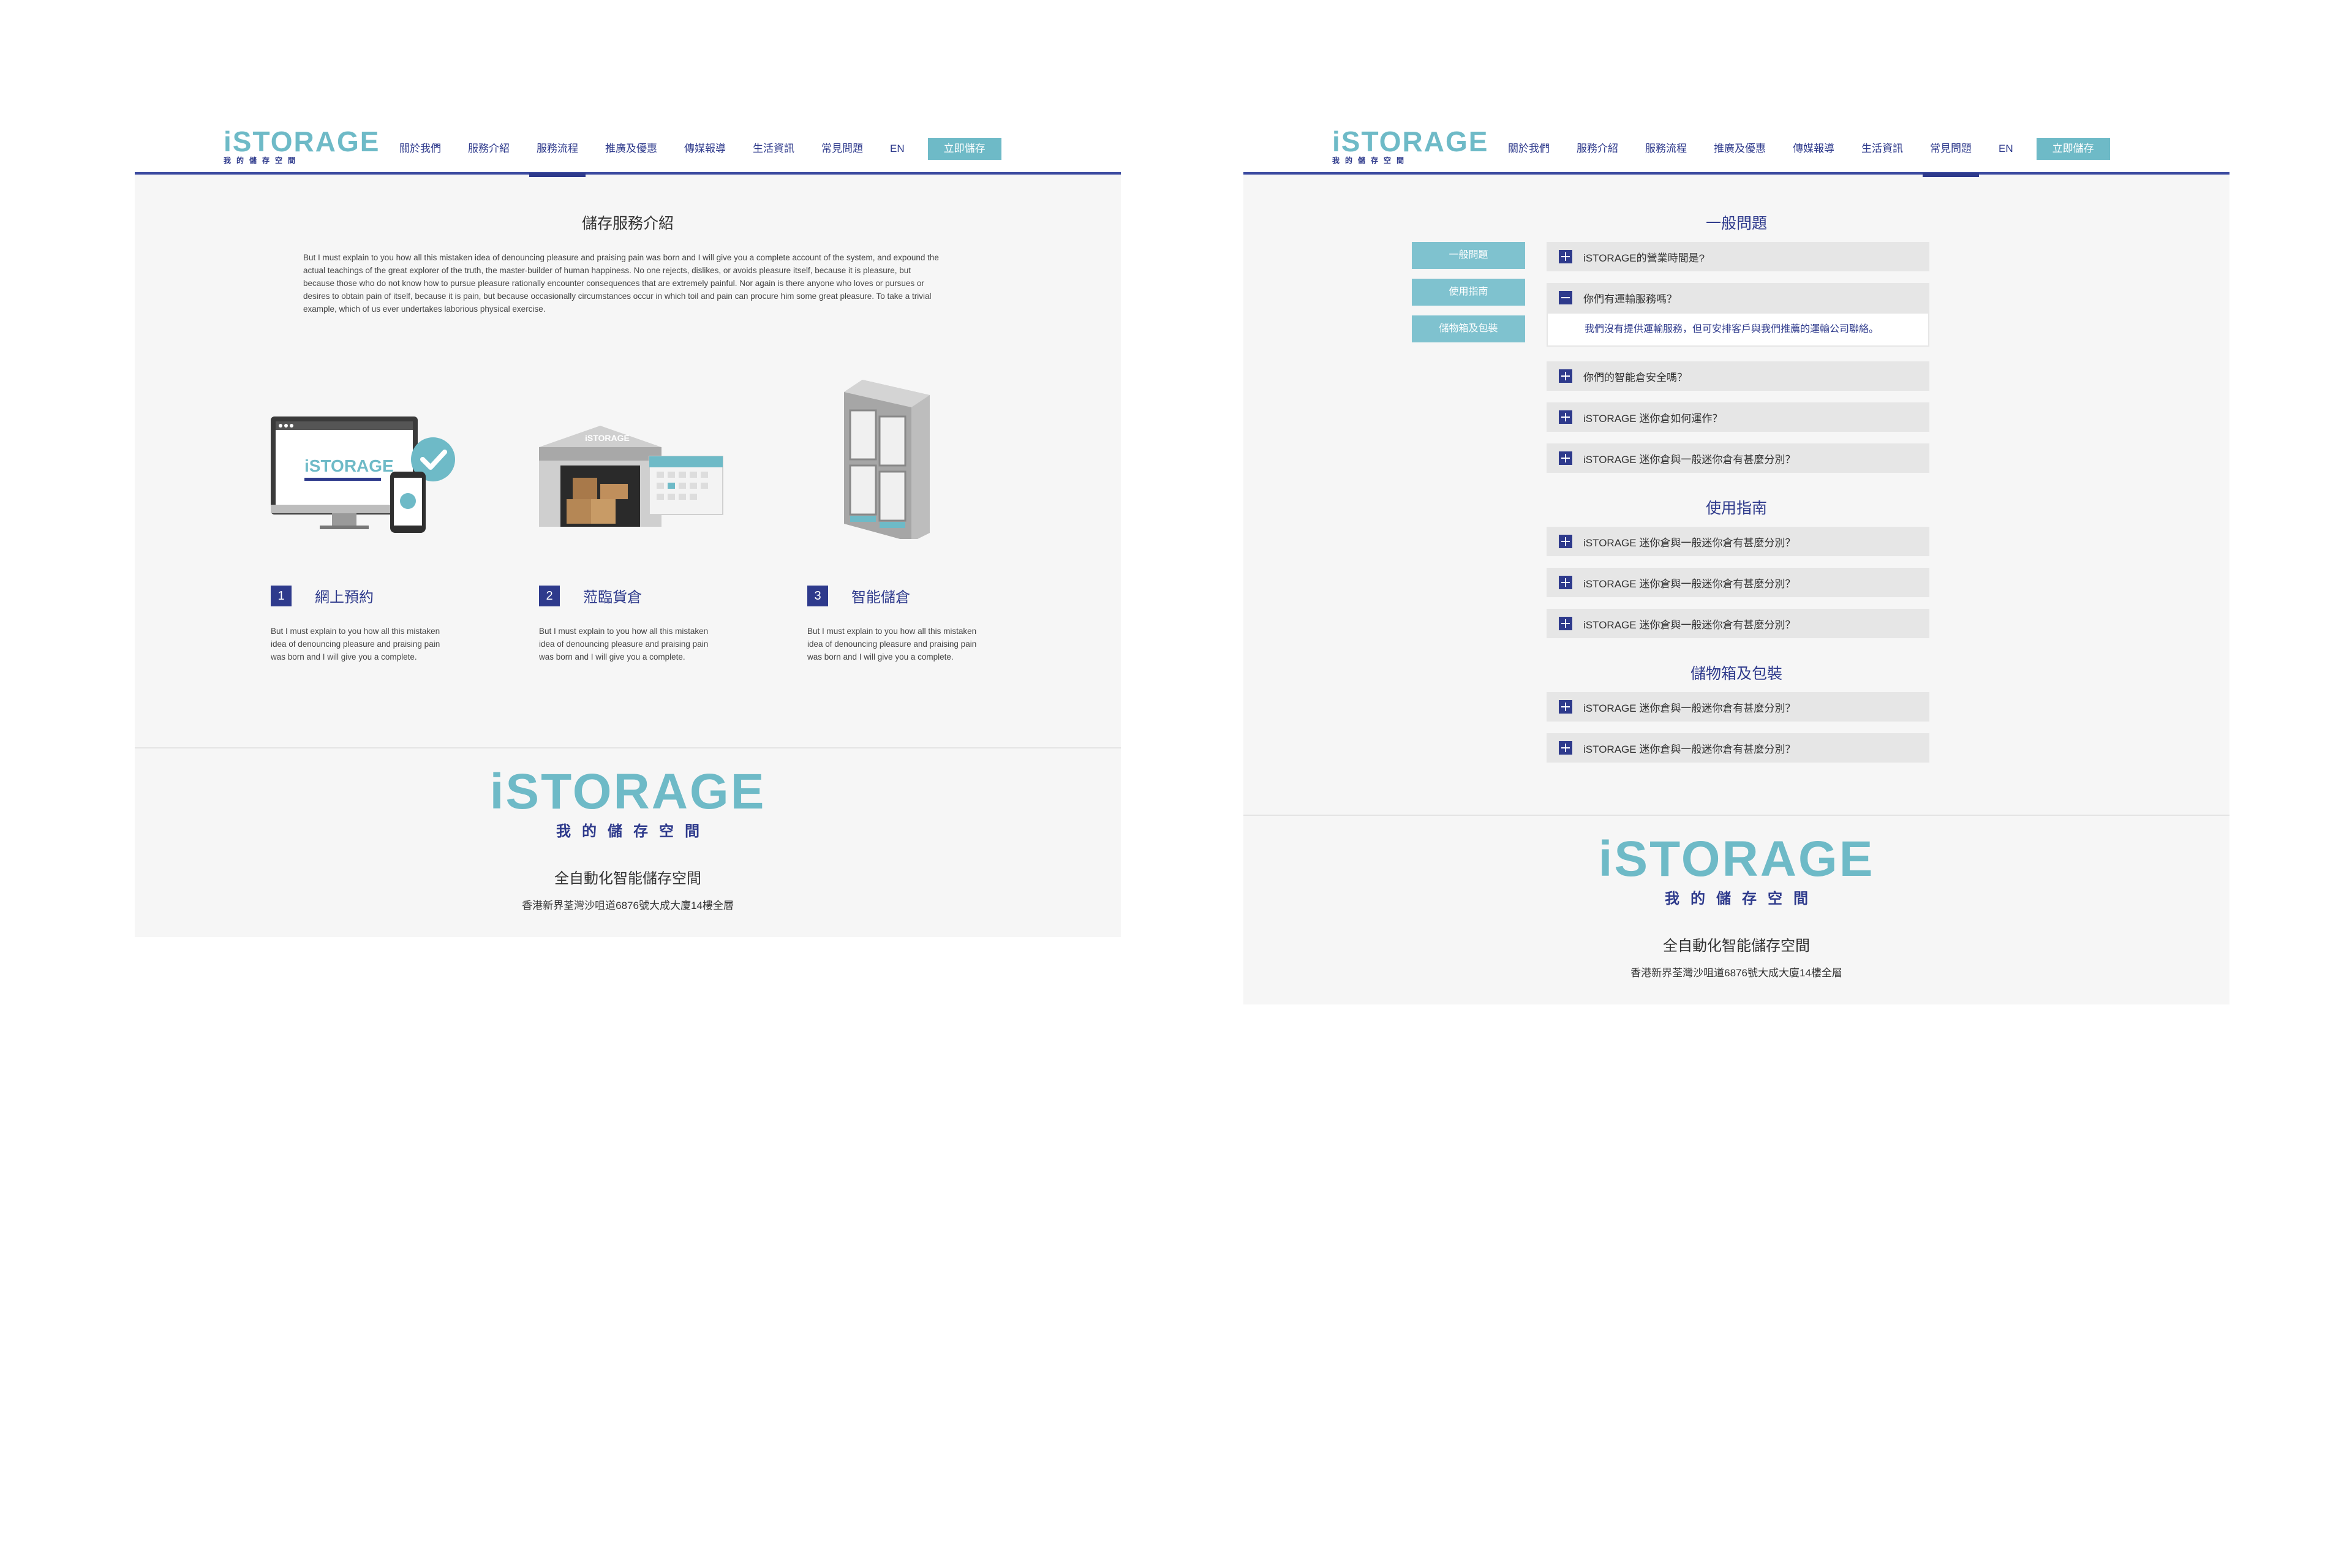 This screenshot has height=1568, width=2352. What do you see at coordinates (628, 224) in the screenshot?
I see `page-title: 儲存服務介紹` at bounding box center [628, 224].